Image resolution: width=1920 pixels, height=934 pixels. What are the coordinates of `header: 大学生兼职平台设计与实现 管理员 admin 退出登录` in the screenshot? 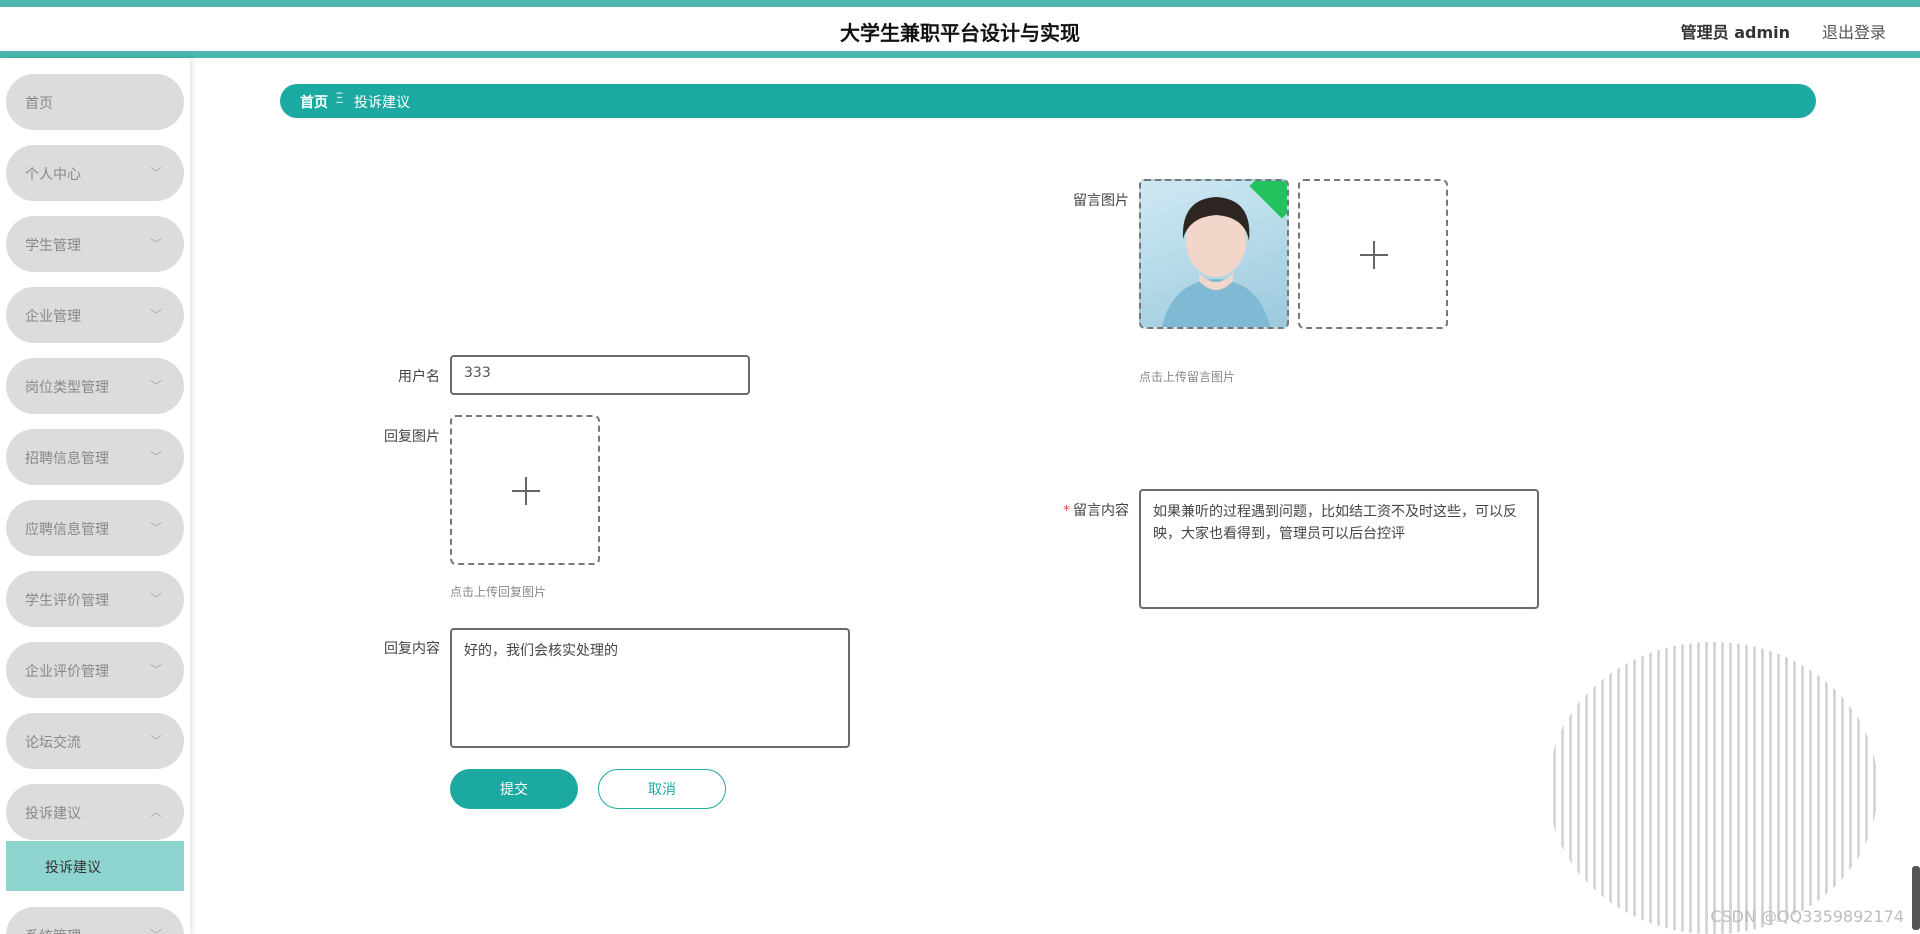 It's located at (960, 29).